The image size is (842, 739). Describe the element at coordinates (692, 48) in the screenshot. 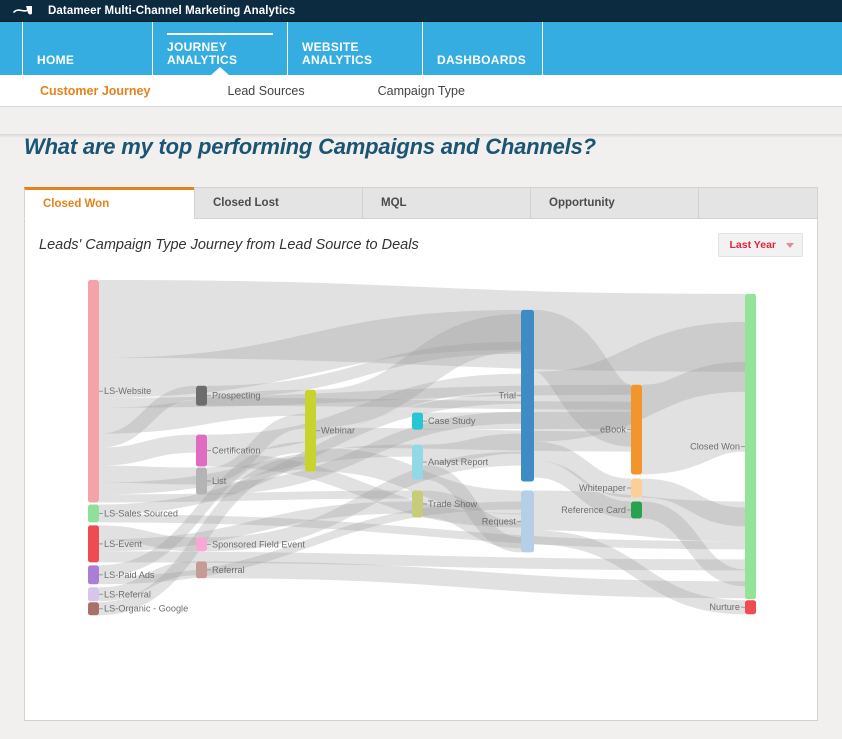

I see `nav-right-filler` at that location.